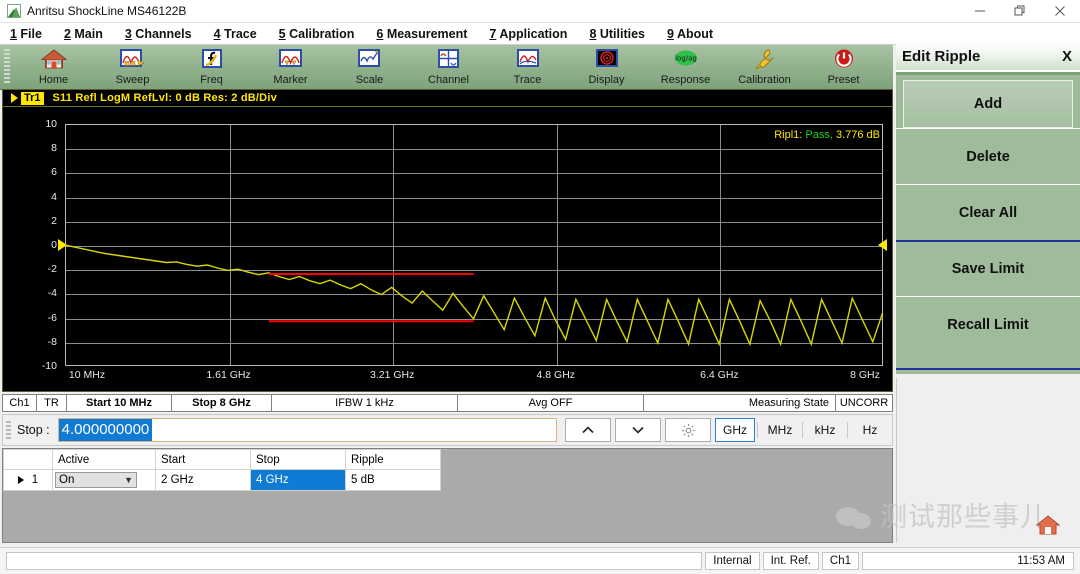 The height and width of the screenshot is (574, 1080). What do you see at coordinates (35, 480) in the screenshot?
I see `row-index: 1` at bounding box center [35, 480].